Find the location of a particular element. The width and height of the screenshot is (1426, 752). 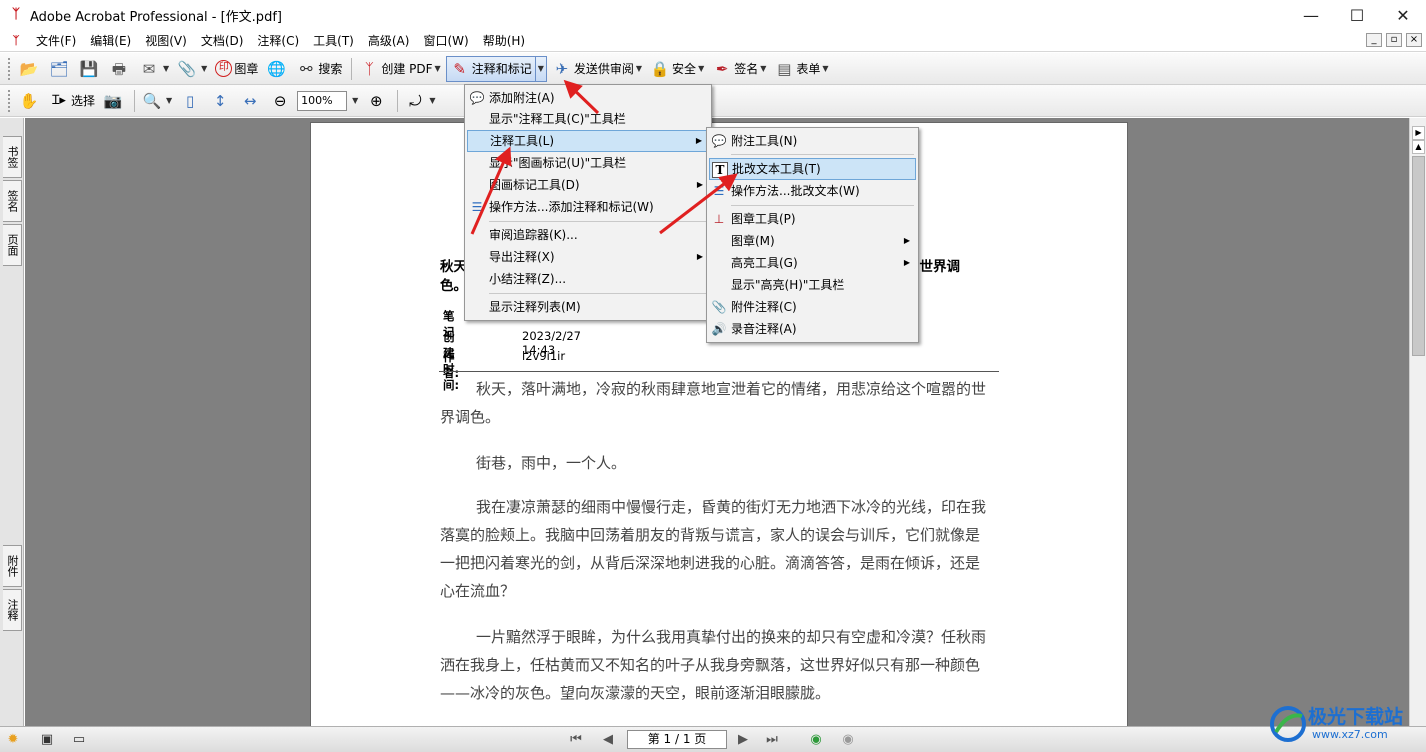

fit-width-icon: ↔ is located at coordinates (250, 100).